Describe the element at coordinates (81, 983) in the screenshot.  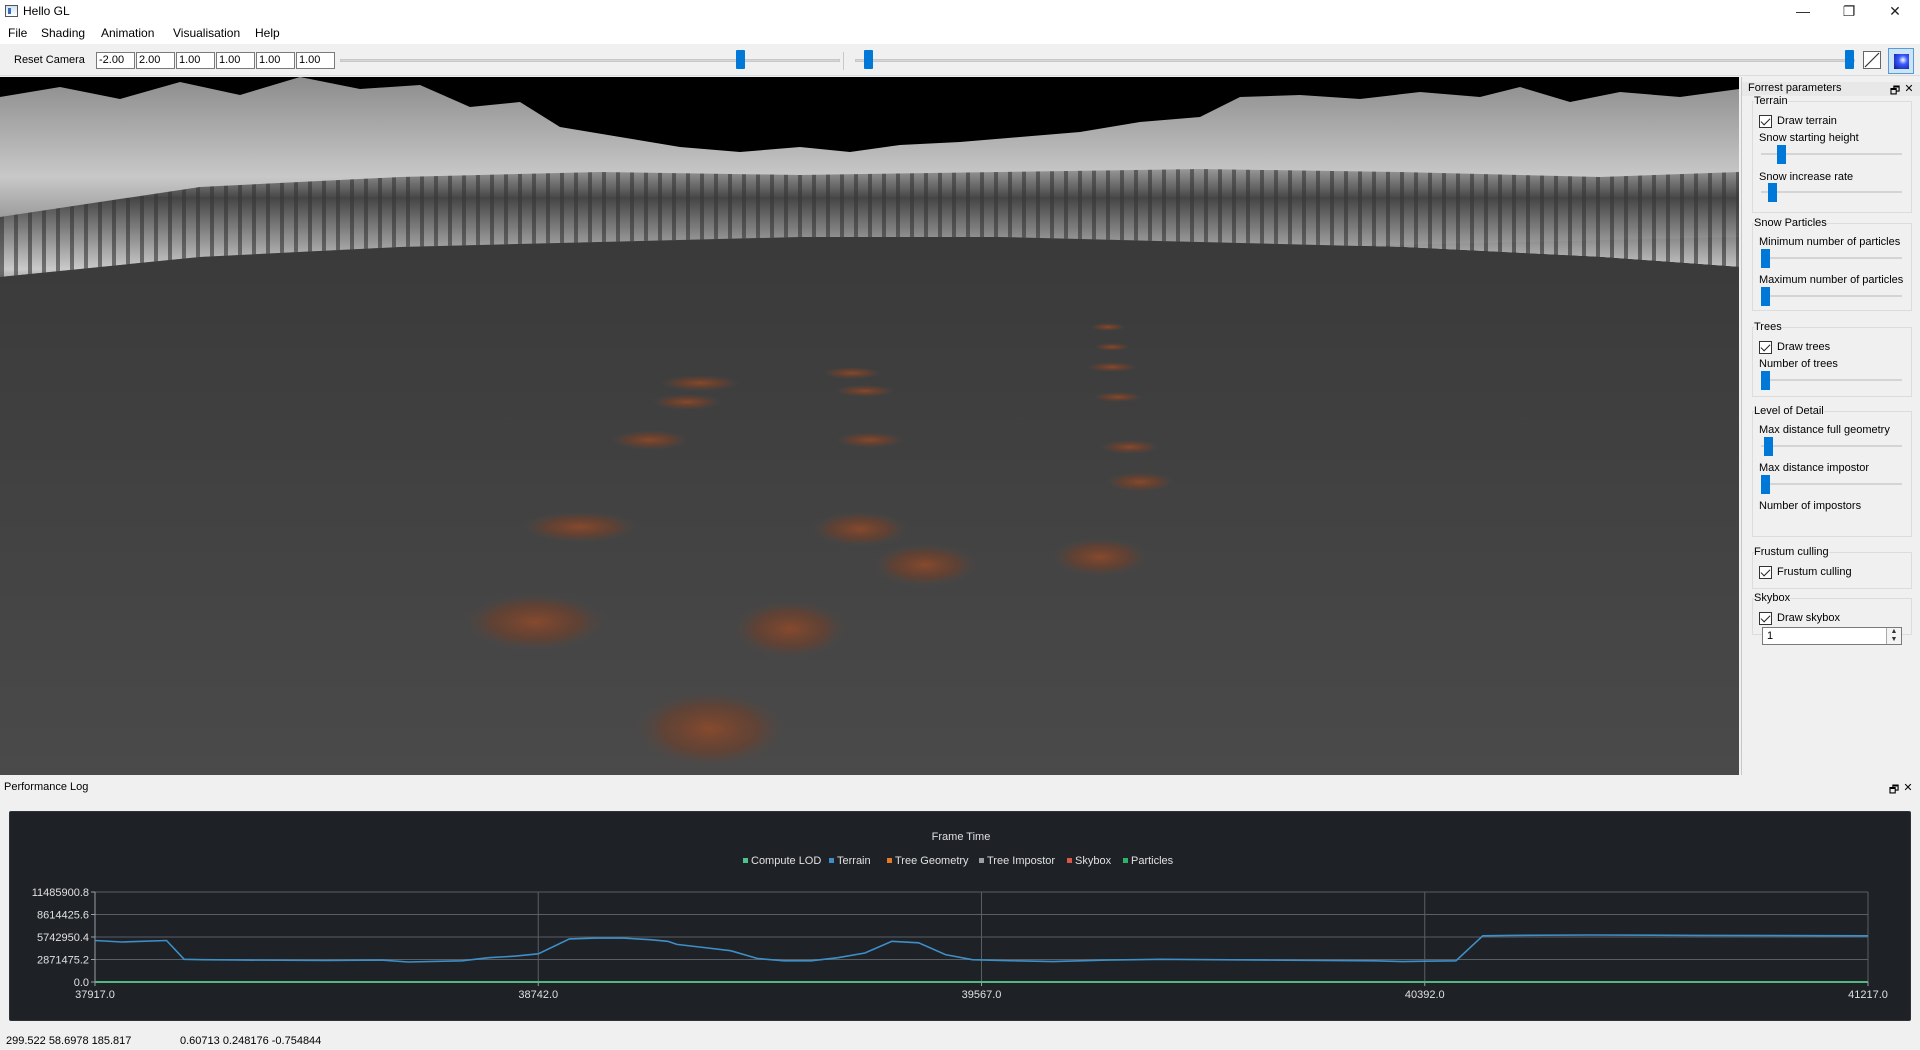
I see `y-tick-label: 0.0` at that location.